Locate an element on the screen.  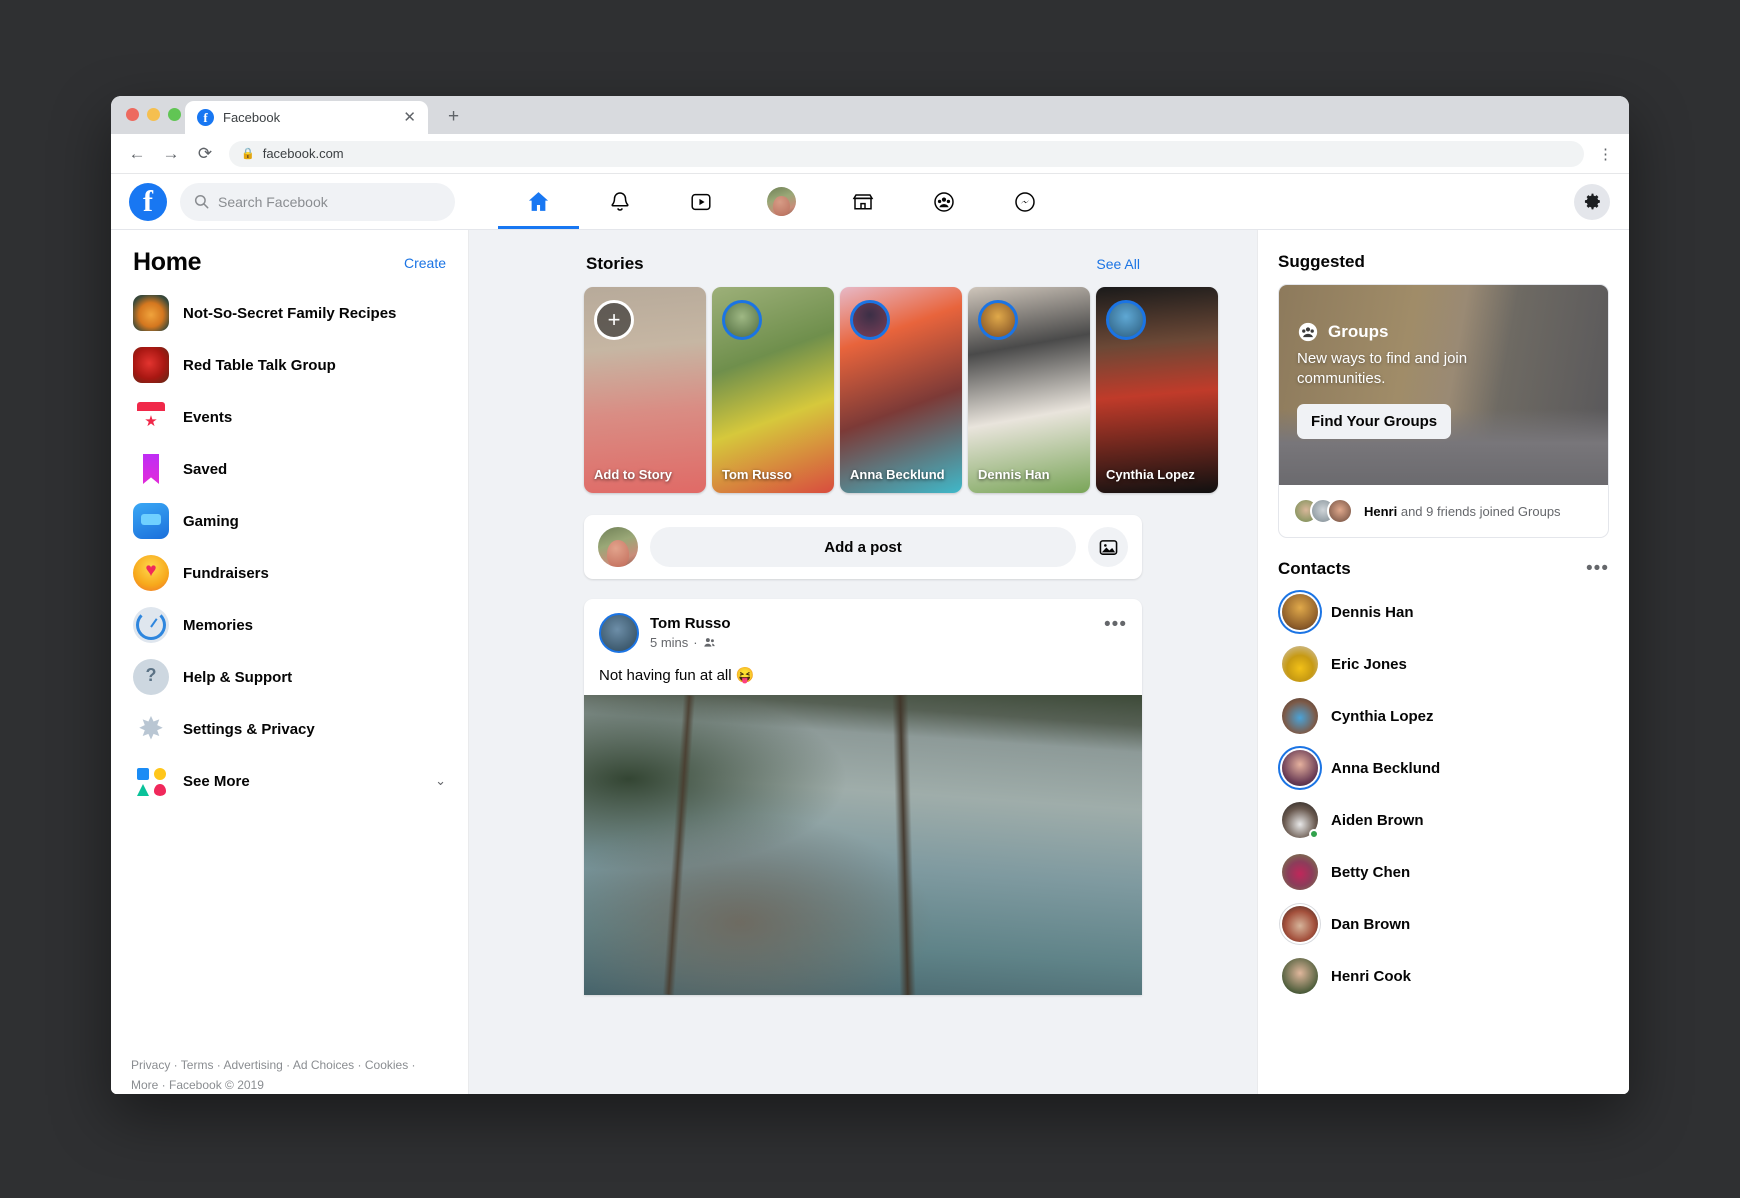
nav-home is located at coordinates (538, 201).